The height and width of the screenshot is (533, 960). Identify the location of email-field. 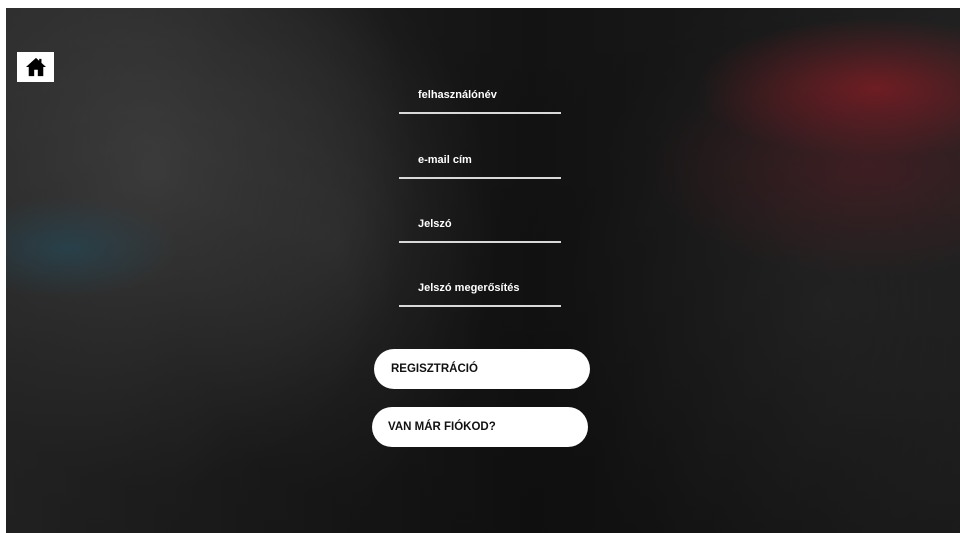
(480, 161).